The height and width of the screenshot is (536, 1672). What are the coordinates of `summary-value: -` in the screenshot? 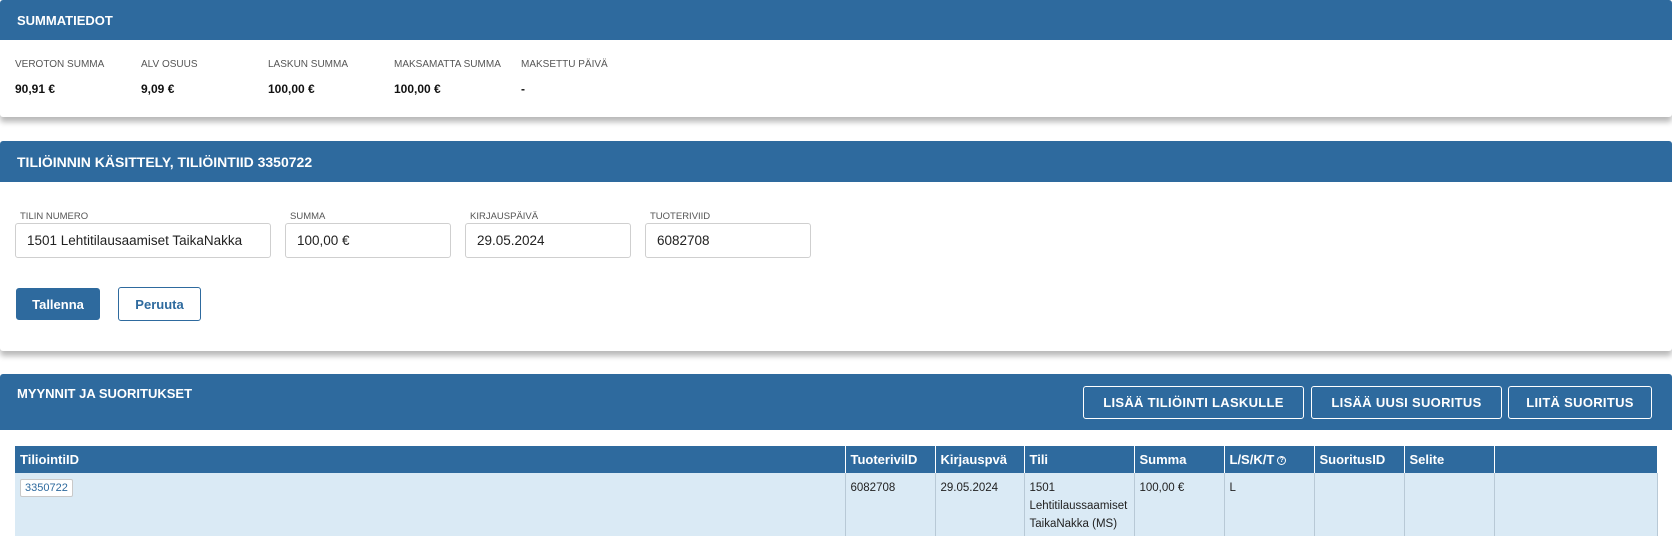 It's located at (523, 89).